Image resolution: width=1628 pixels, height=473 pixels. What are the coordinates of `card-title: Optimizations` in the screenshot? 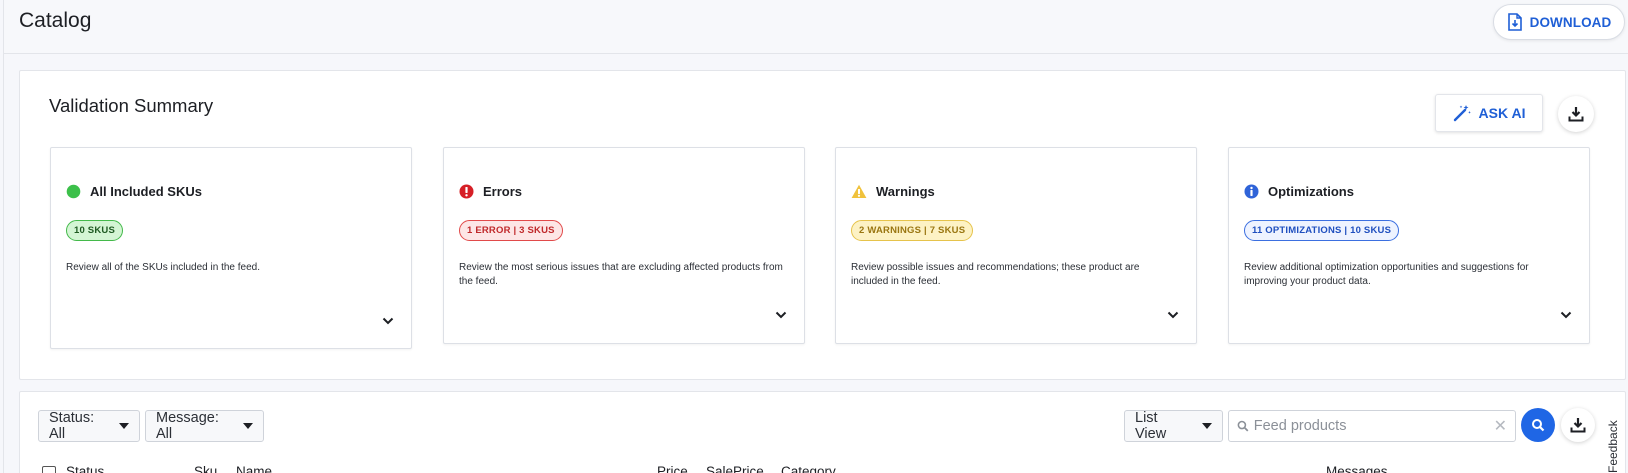 It's located at (1311, 191).